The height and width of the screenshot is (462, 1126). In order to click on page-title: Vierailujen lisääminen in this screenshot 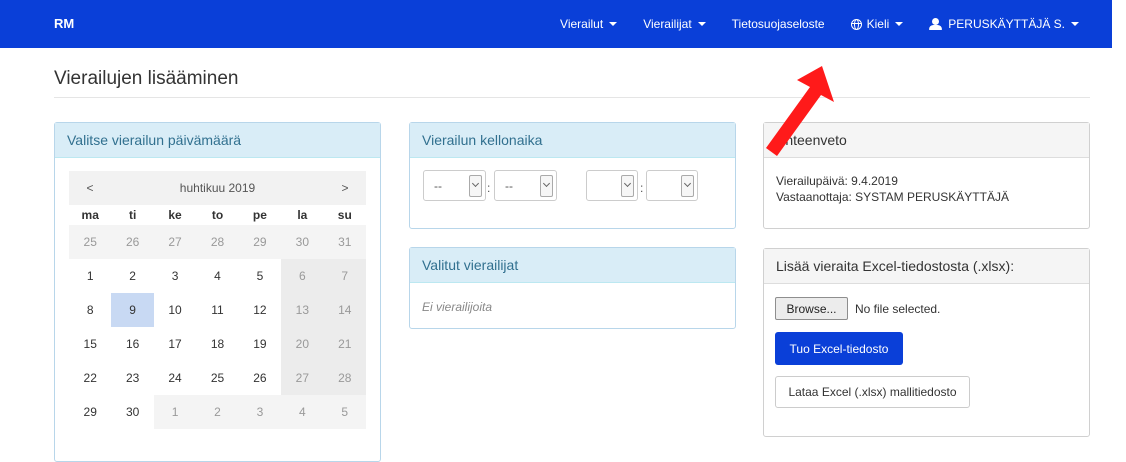, I will do `click(146, 78)`.